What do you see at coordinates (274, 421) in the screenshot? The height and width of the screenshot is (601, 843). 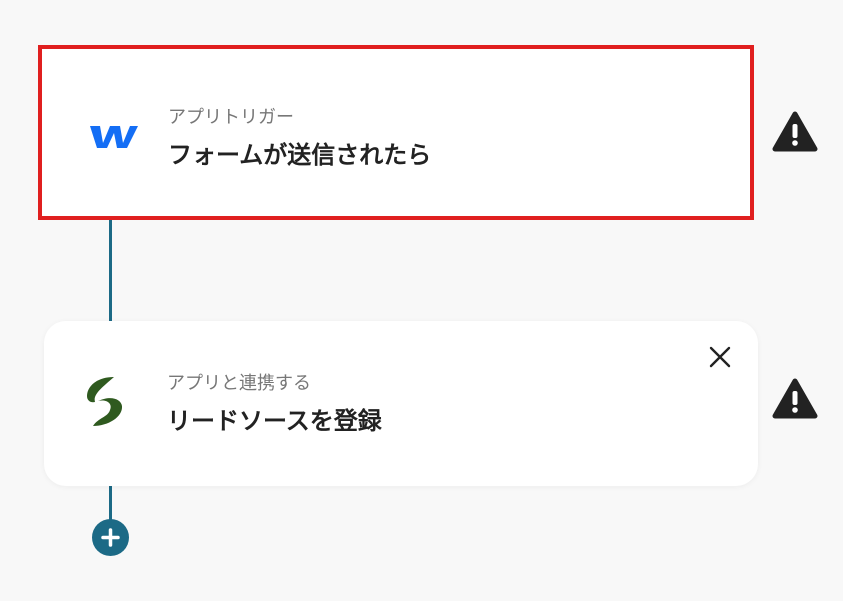 I see `action-step-title: リードソースを登録` at bounding box center [274, 421].